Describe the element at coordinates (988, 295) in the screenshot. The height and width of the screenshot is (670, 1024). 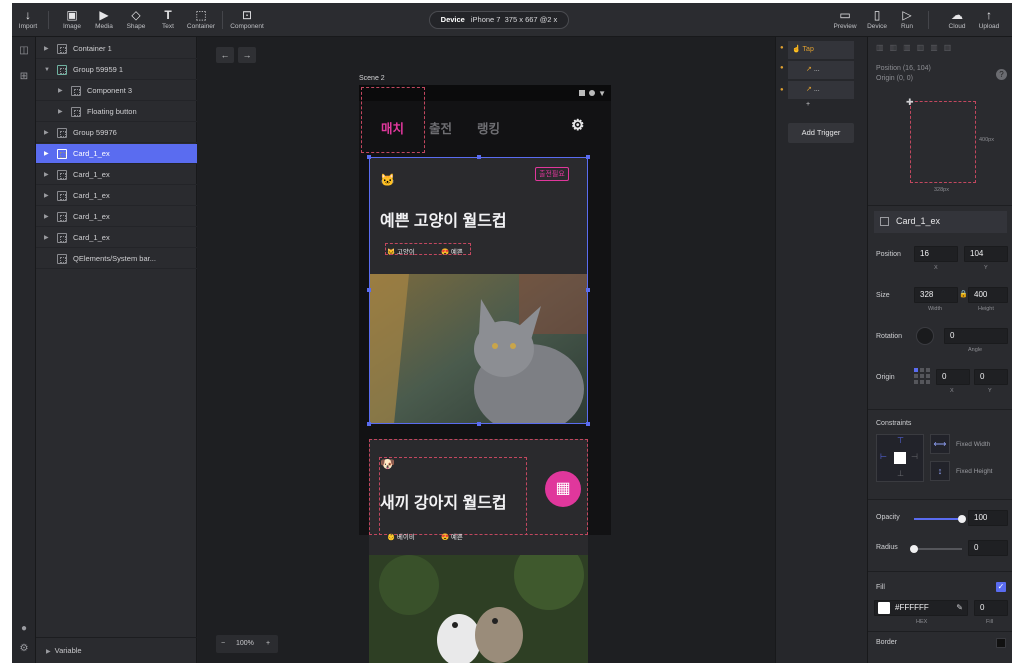
I see `height-input: 400` at that location.